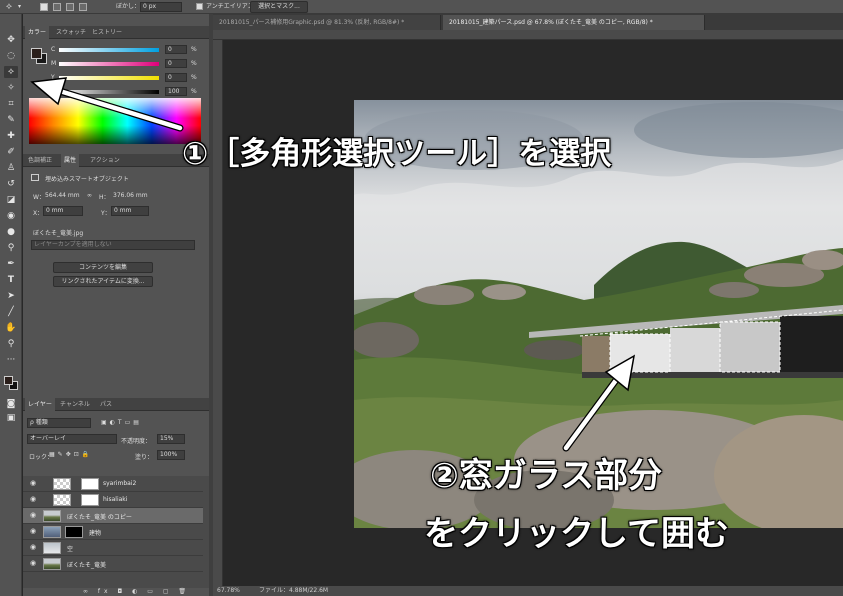 The image size is (843, 596). Describe the element at coordinates (594, 410) in the screenshot. I see `arrow-2-shaft` at that location.